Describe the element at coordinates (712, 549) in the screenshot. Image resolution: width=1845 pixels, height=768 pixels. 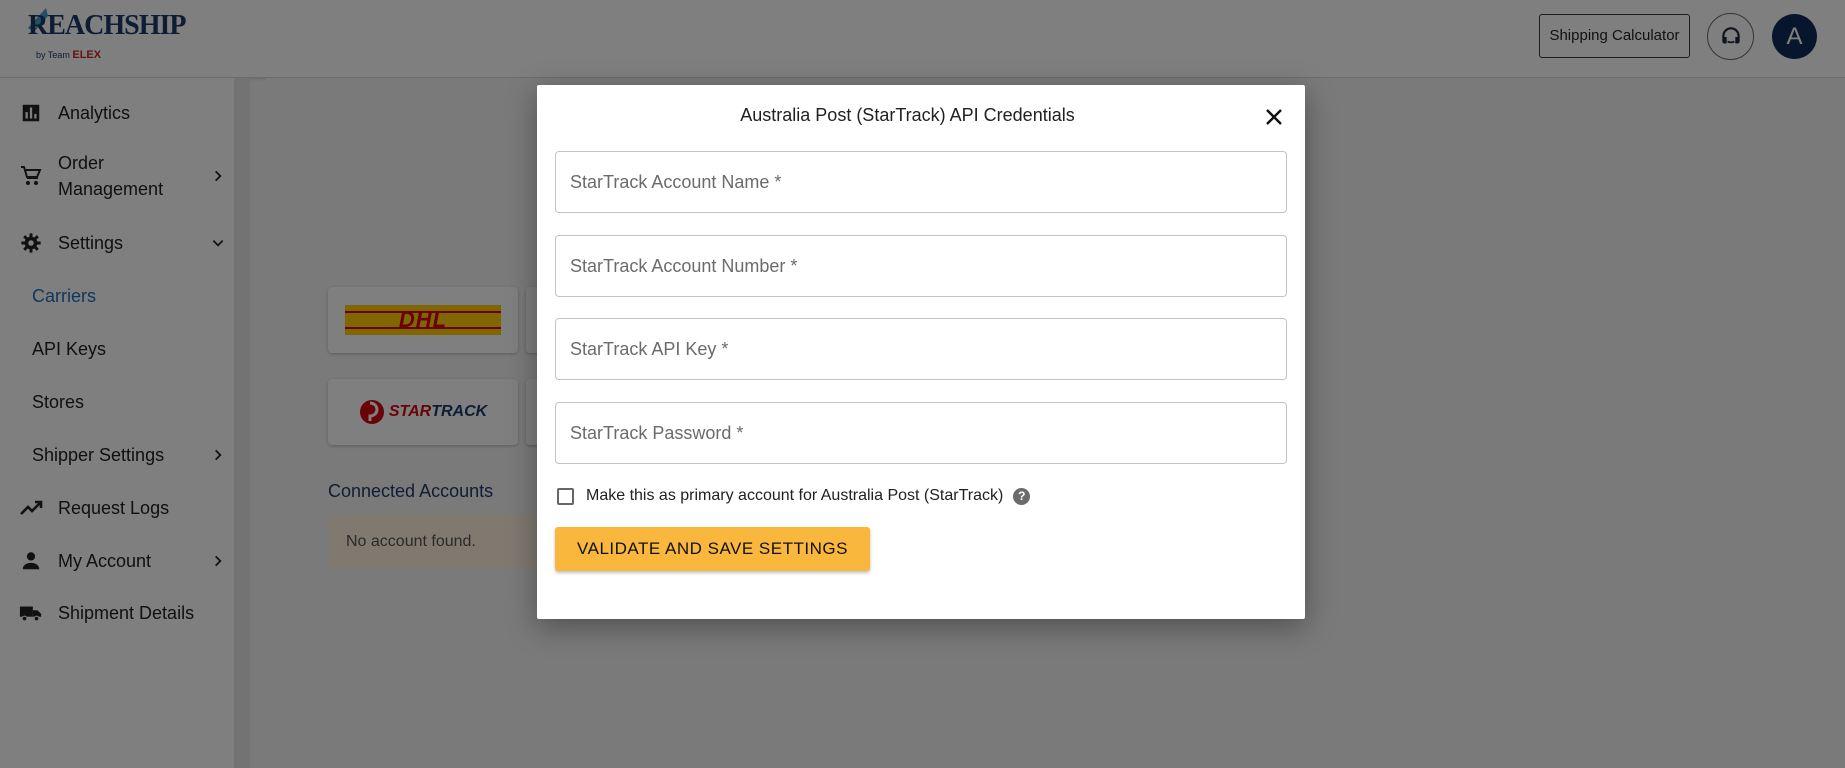
I see `validate-and-save-button: VALIDATE AND SAVE SETTINGS` at that location.